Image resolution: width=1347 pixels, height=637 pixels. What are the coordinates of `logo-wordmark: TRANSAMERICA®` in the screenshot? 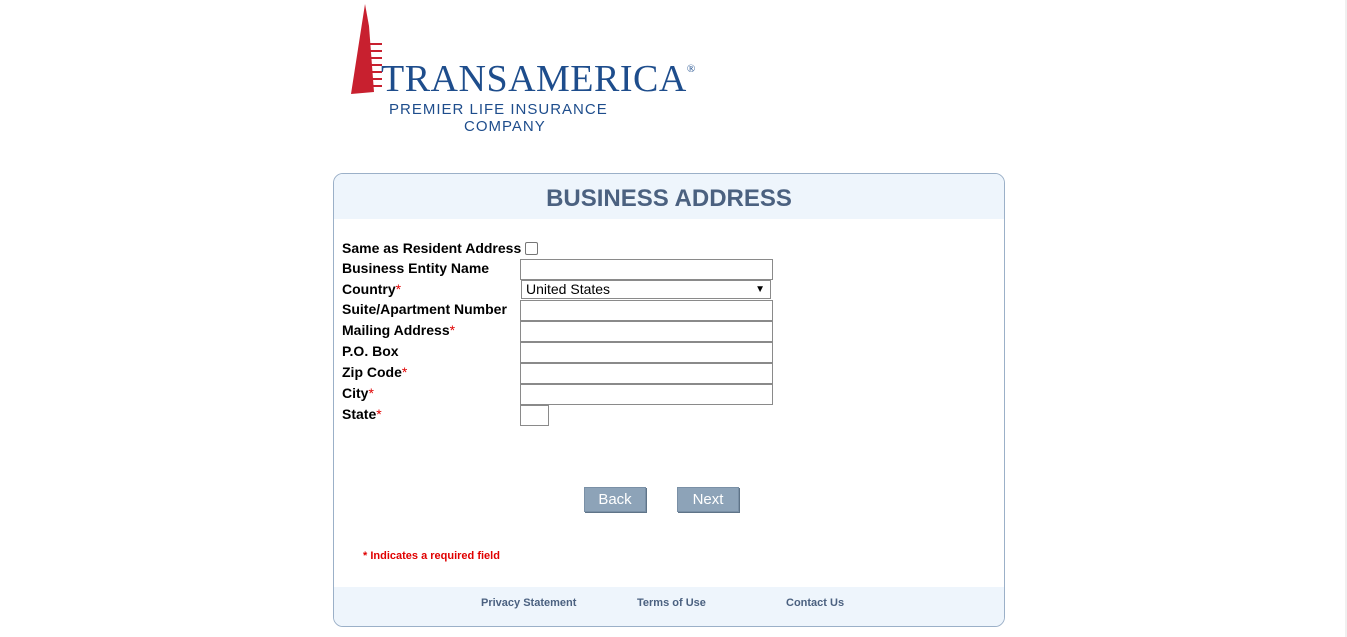 It's located at (538, 79).